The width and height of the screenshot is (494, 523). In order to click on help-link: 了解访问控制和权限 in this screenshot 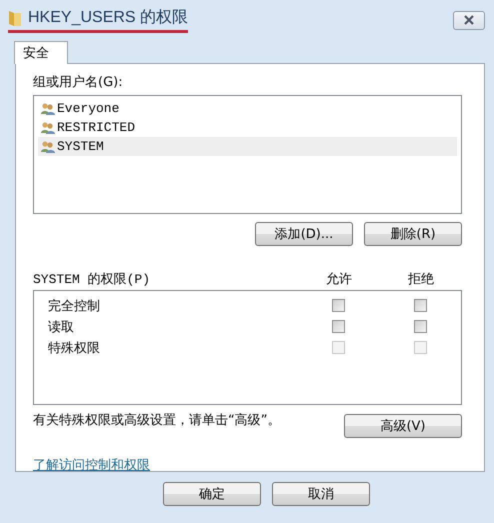, I will do `click(91, 465)`.